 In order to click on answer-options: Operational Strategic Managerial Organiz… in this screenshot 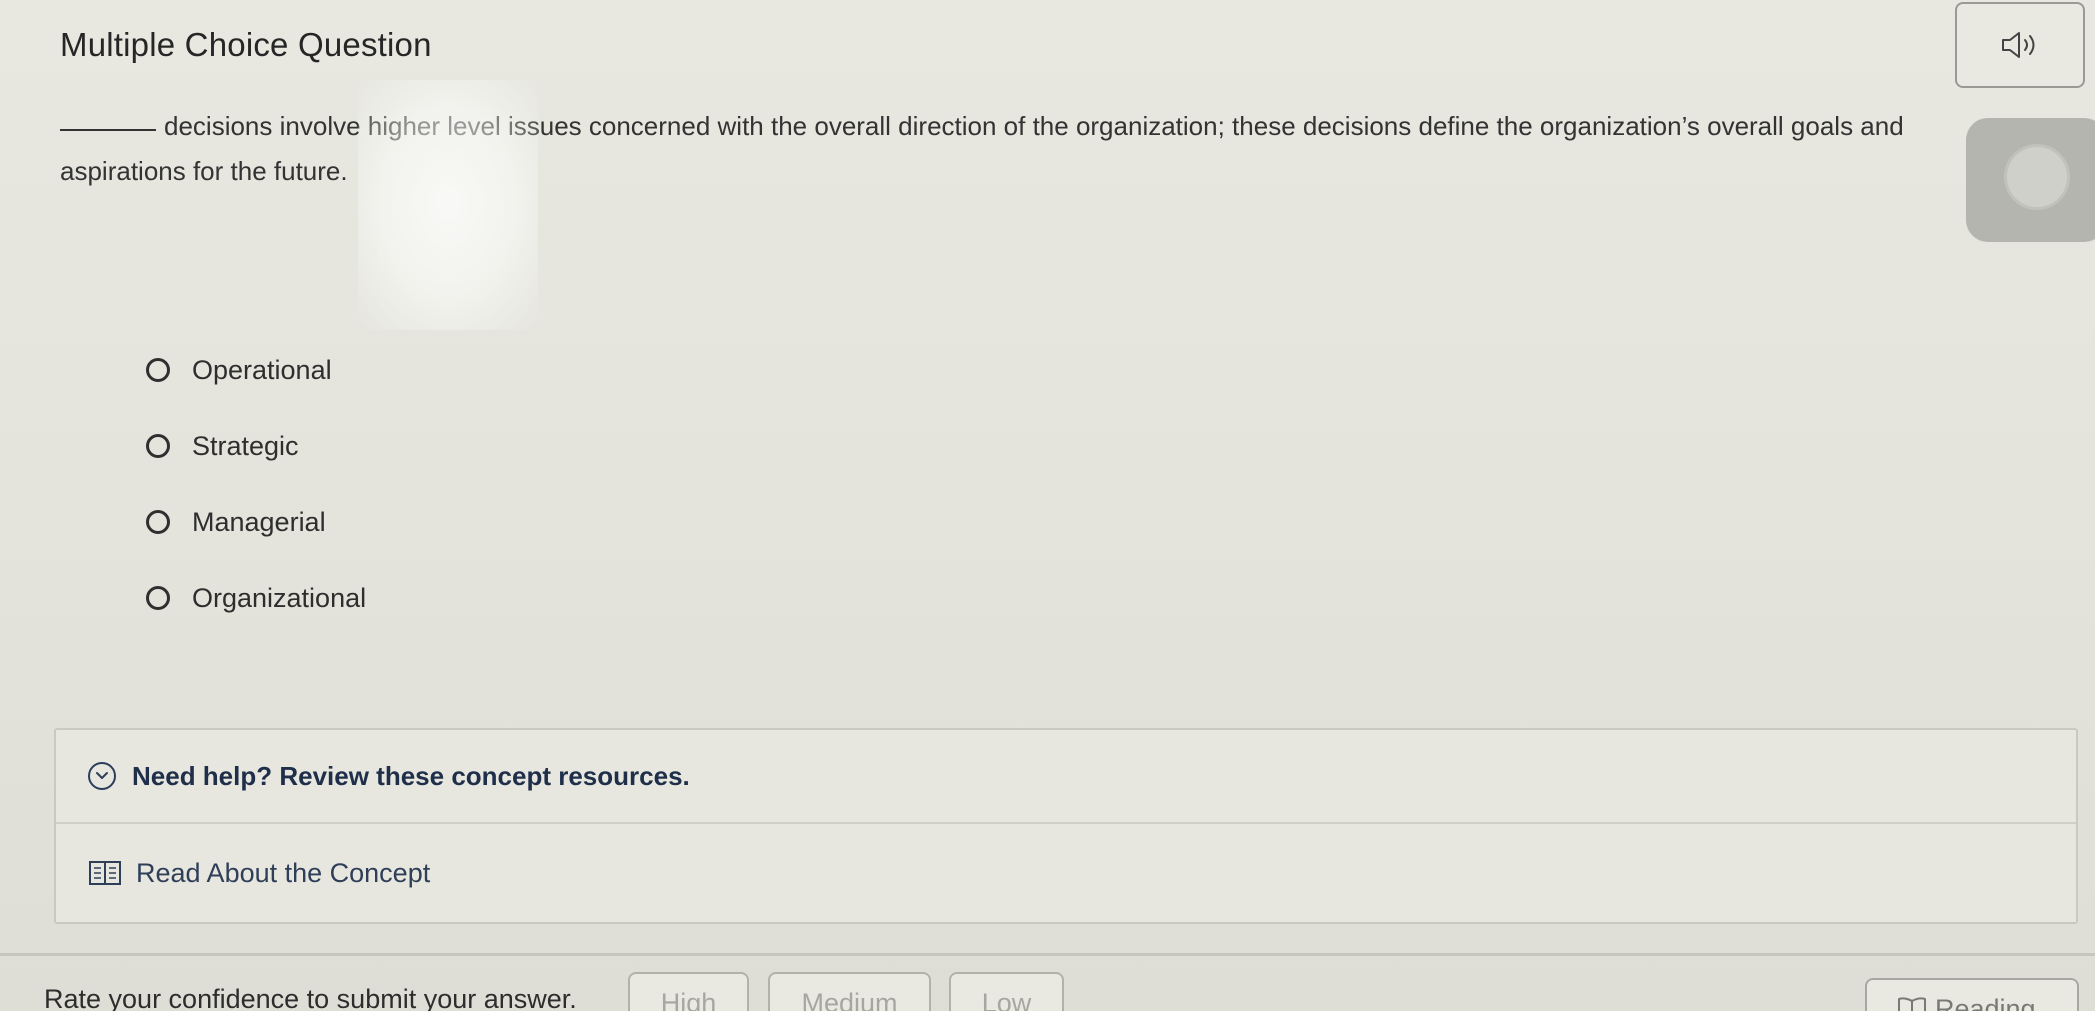, I will do `click(256, 484)`.